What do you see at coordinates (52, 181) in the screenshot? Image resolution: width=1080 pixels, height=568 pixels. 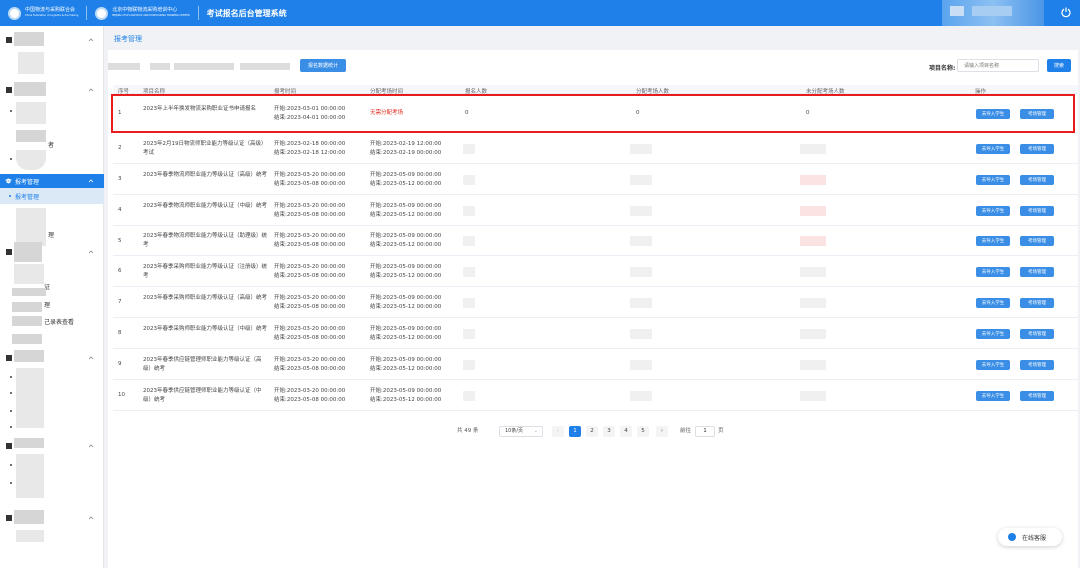 I see `sidebar-item-exam-management: 报考管理` at bounding box center [52, 181].